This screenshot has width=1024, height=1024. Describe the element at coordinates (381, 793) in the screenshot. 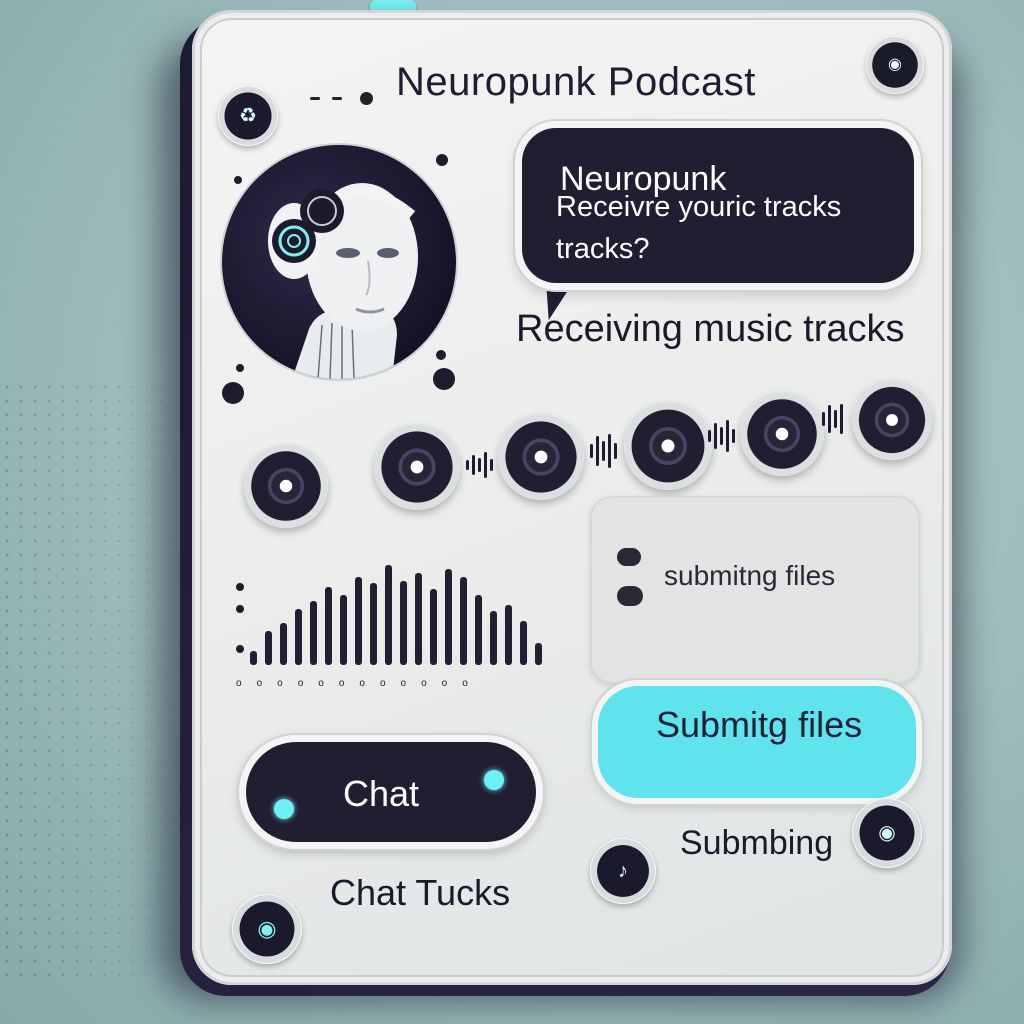

I see `chat-button-label: Chat` at that location.